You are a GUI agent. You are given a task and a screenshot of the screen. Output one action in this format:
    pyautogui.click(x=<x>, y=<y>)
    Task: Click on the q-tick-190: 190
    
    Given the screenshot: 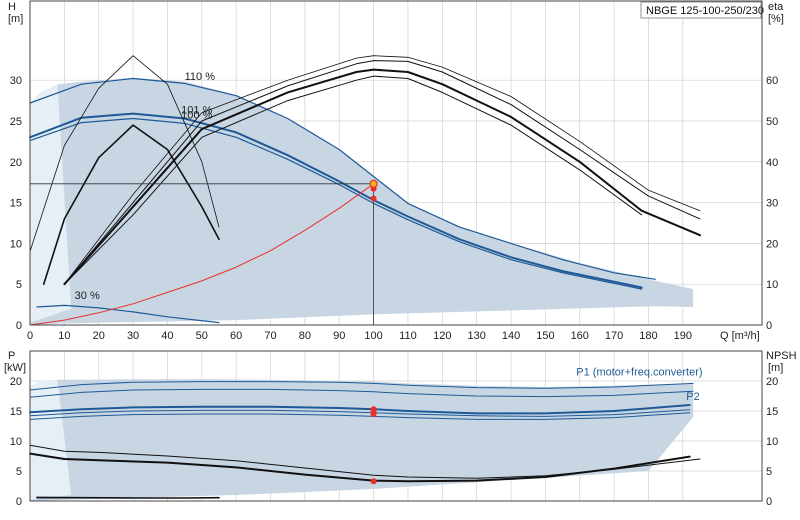 What is the action you would take?
    pyautogui.click(x=683, y=336)
    